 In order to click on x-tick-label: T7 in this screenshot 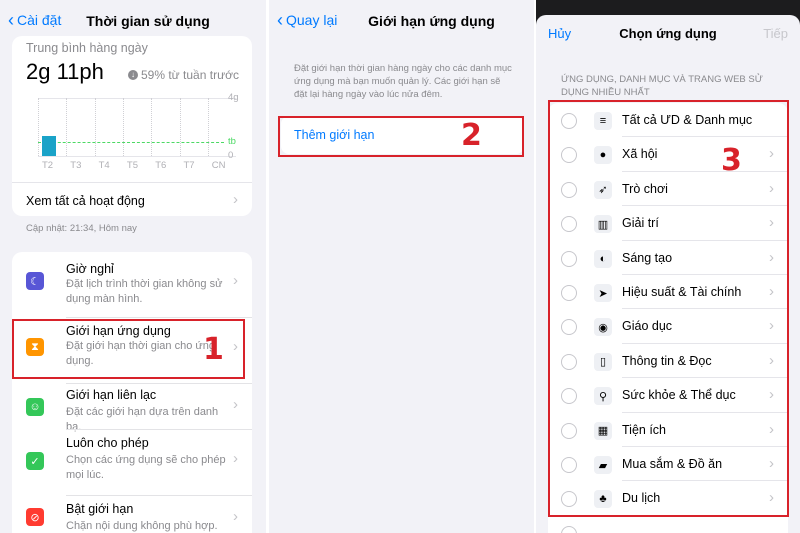, I will do `click(189, 165)`.